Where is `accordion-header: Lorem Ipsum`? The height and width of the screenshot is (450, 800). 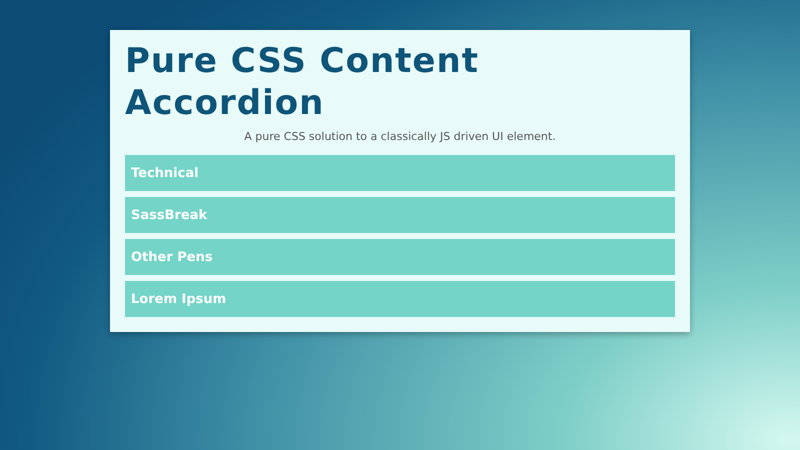
accordion-header: Lorem Ipsum is located at coordinates (400, 299).